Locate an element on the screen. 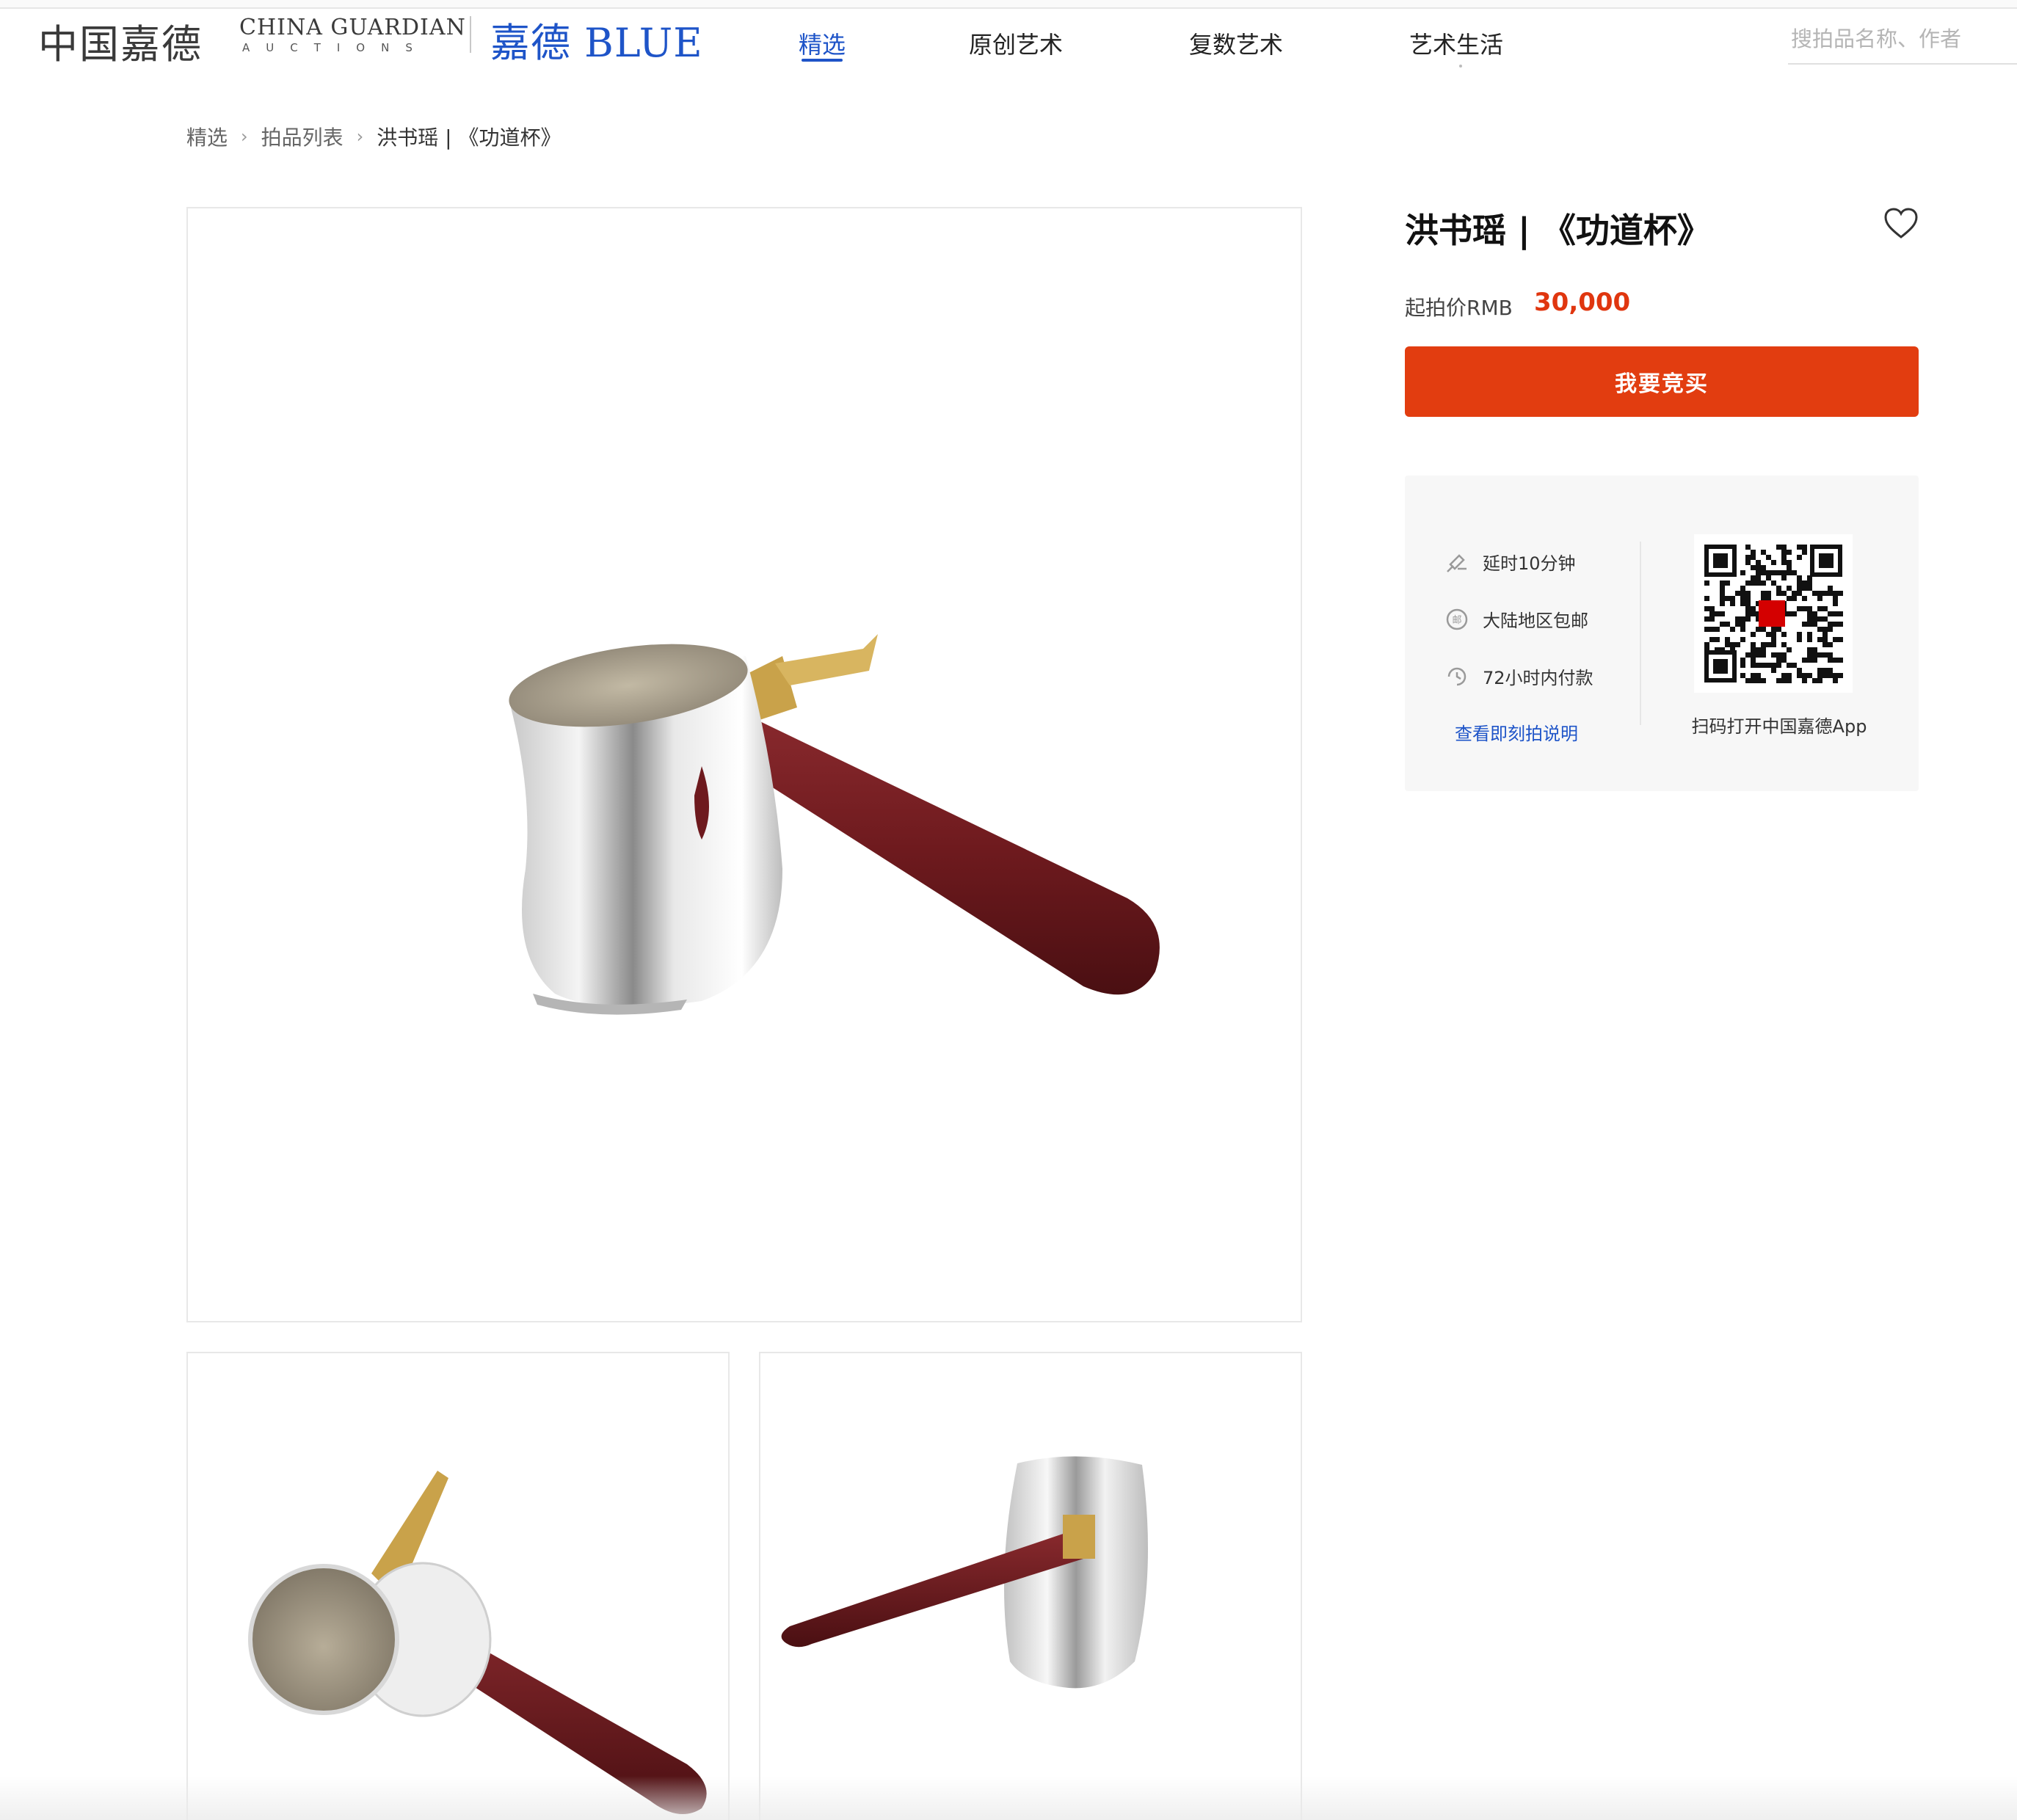 This screenshot has width=2017, height=1820. search-box is located at coordinates (1902, 40).